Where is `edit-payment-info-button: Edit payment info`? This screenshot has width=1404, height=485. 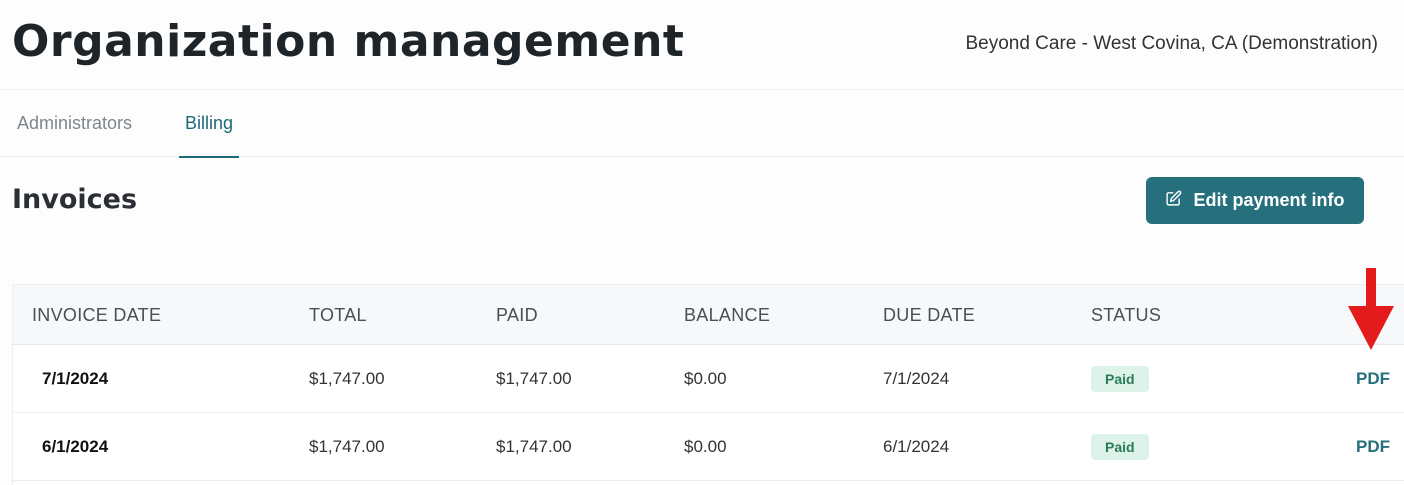 edit-payment-info-button: Edit payment info is located at coordinates (1255, 200).